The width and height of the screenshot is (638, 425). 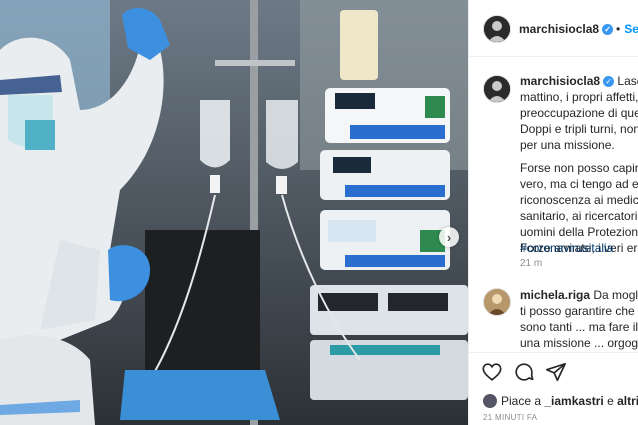 I want to click on liker-avatar, so click(x=490, y=401).